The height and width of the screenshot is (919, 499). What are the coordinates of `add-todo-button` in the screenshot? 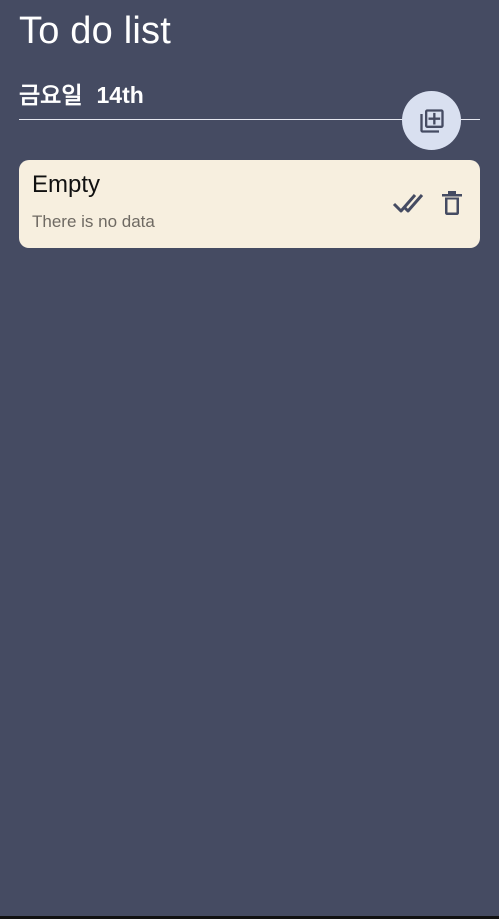 It's located at (431, 120).